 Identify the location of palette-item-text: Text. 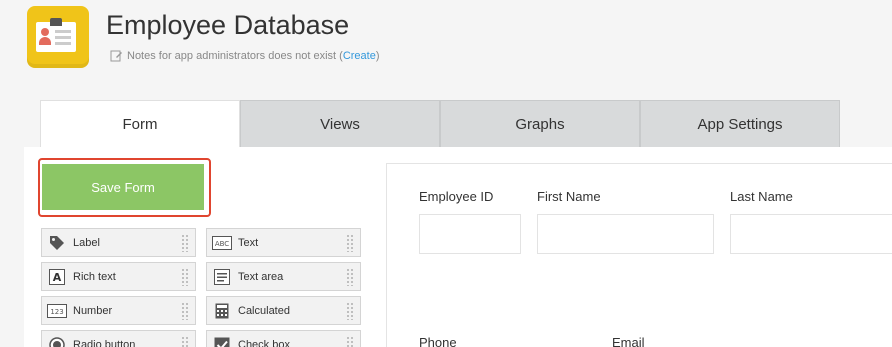
(248, 242).